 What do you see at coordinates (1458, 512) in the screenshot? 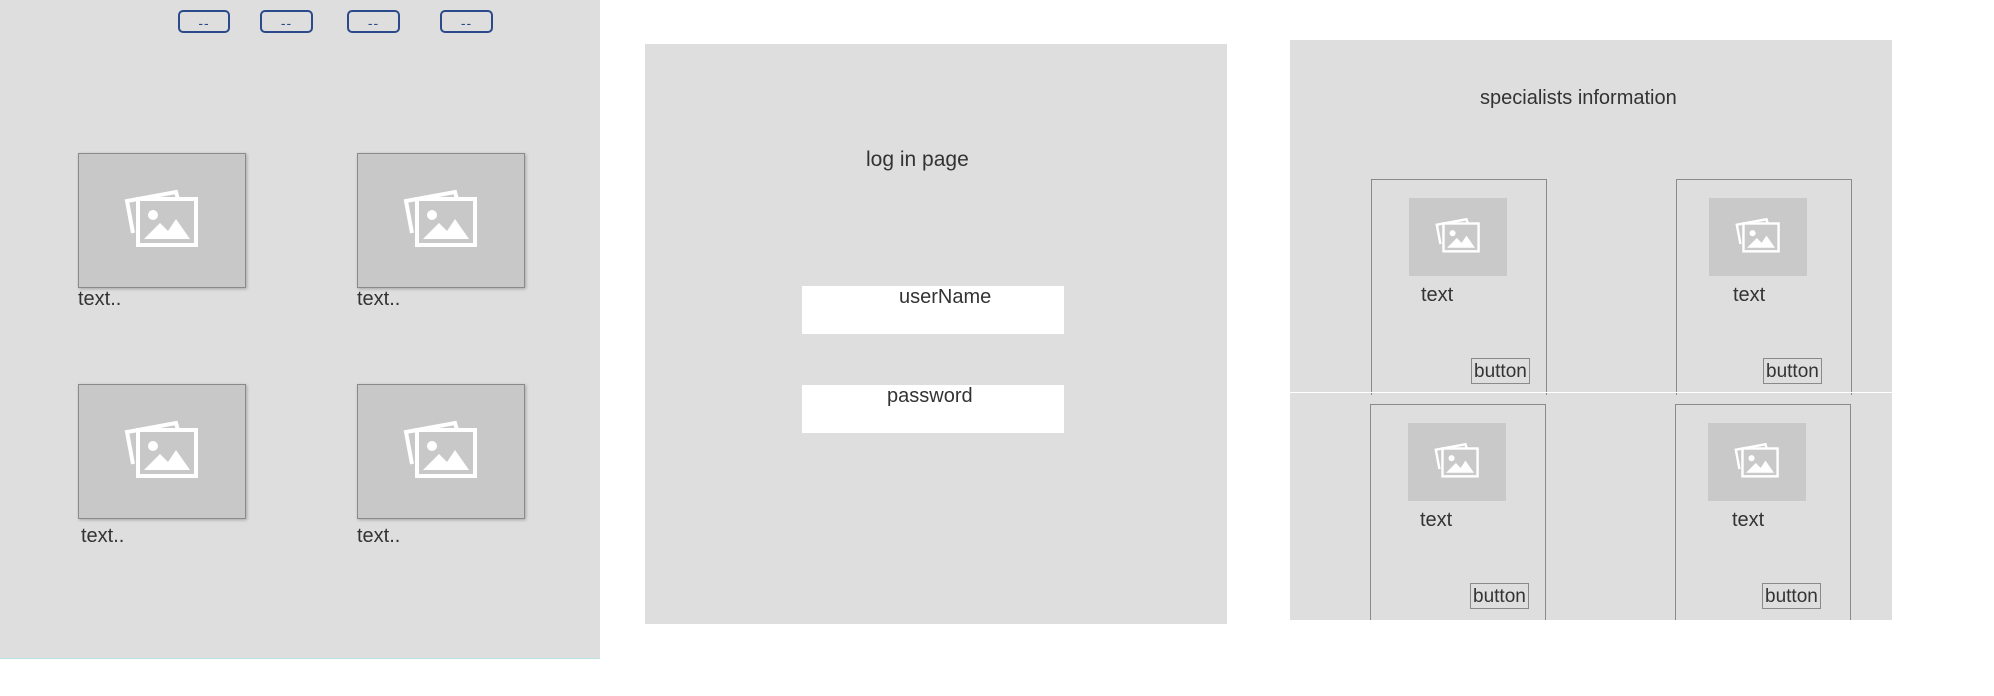
I see `specialist-card-3: text button` at bounding box center [1458, 512].